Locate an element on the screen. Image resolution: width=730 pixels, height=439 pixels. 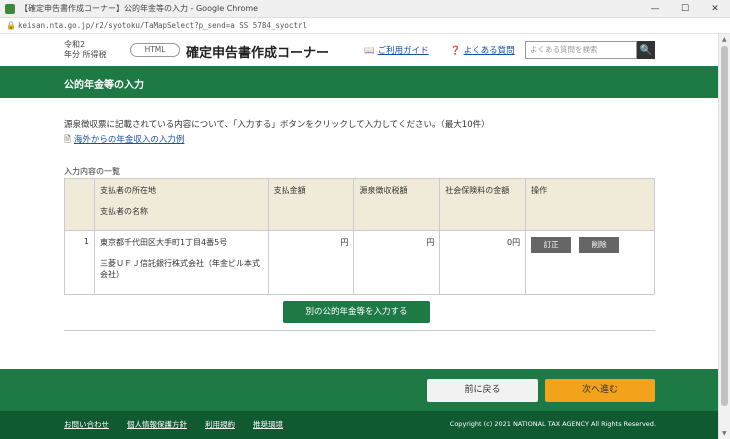
faq-link-label: よくある質問 is located at coordinates (489, 51).